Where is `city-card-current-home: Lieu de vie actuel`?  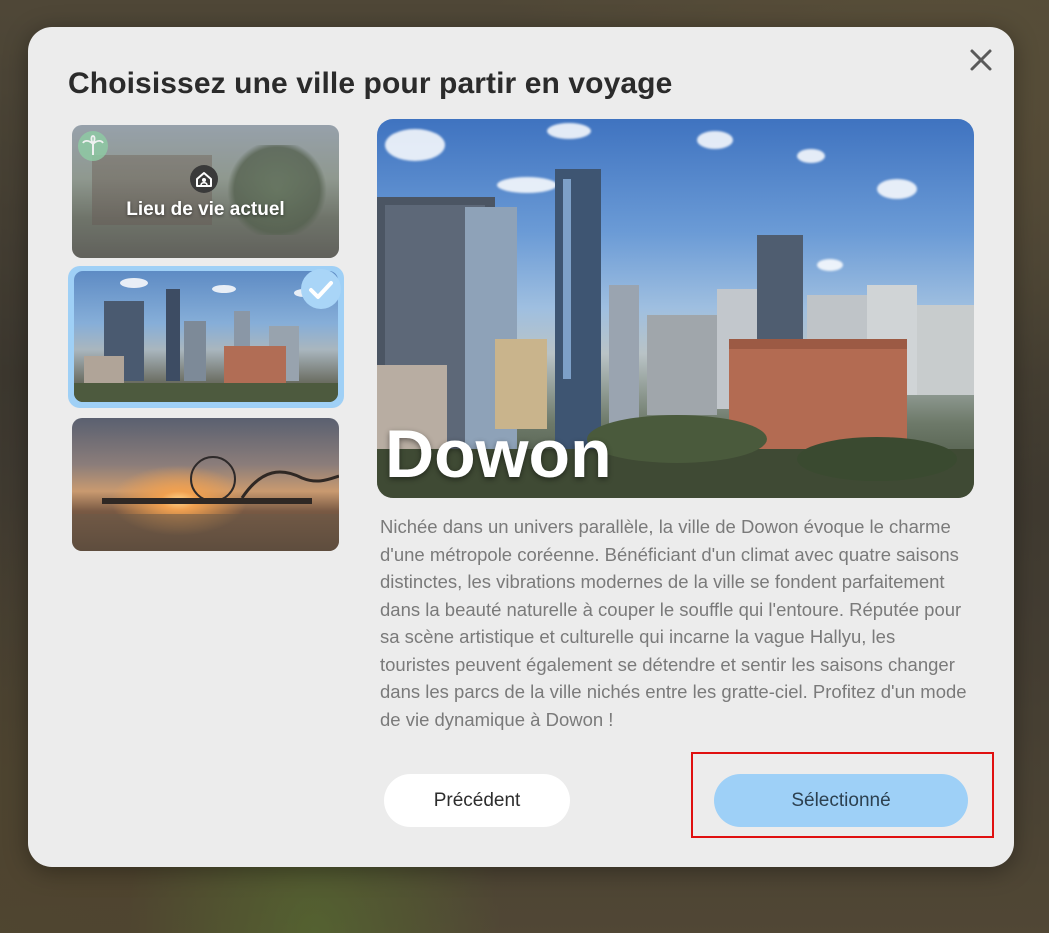 city-card-current-home: Lieu de vie actuel is located at coordinates (205, 191).